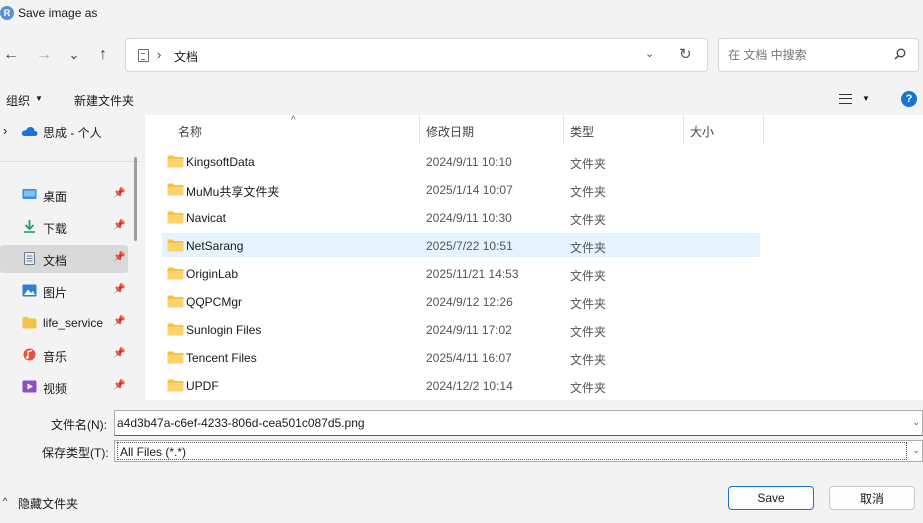  Describe the element at coordinates (804, 55) in the screenshot. I see `search-input` at that location.